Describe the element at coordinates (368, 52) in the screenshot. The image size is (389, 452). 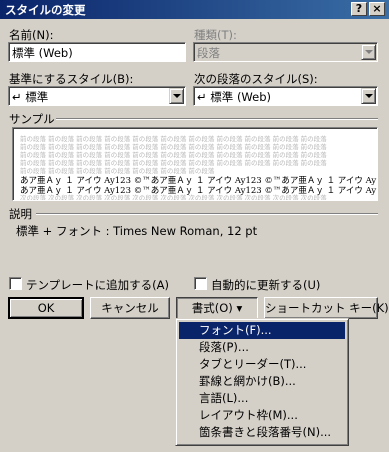
I see `type-dropdown-arrow-icon` at that location.